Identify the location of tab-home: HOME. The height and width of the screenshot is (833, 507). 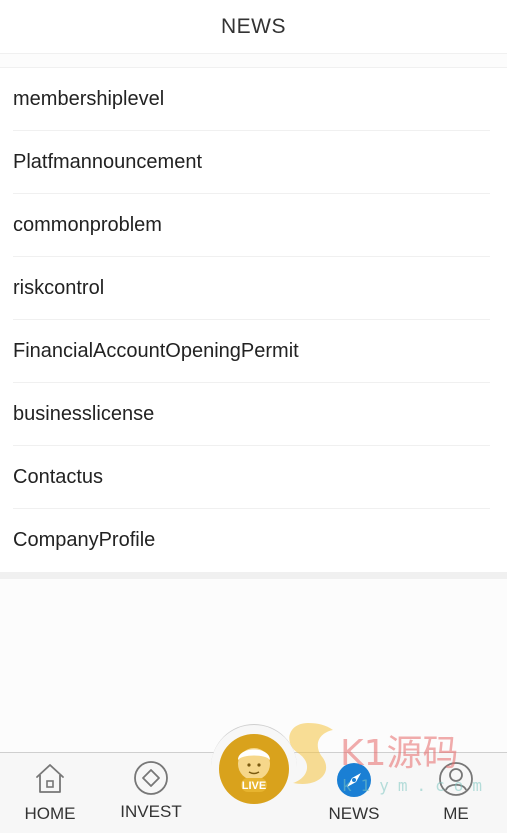
(50, 793).